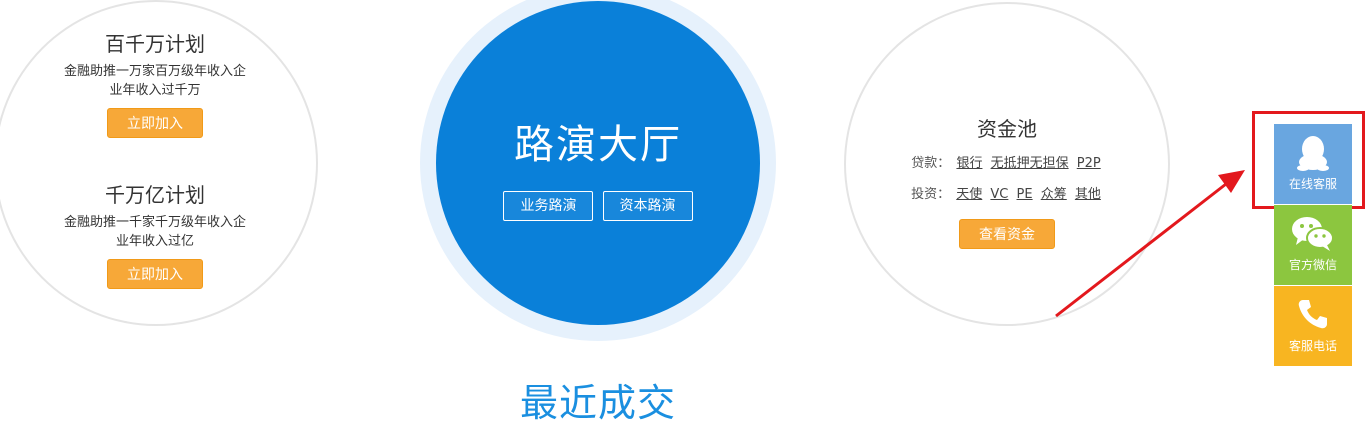 This screenshot has width=1366, height=427. What do you see at coordinates (154, 241) in the screenshot?
I see `plan-desc-line: 业年收入过亿` at bounding box center [154, 241].